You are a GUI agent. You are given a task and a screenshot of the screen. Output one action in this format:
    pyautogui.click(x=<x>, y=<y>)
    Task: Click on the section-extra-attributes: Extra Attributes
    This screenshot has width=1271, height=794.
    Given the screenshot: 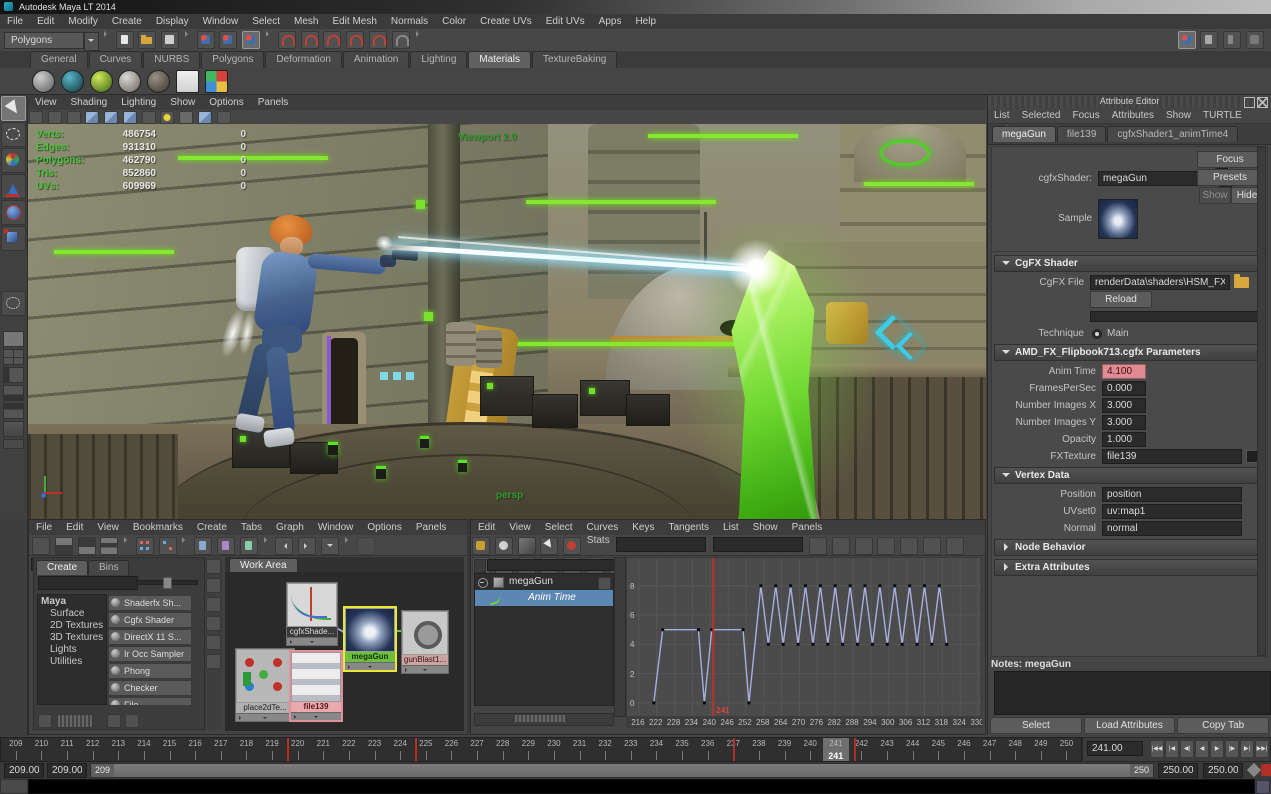 What is the action you would take?
    pyautogui.click(x=1129, y=567)
    